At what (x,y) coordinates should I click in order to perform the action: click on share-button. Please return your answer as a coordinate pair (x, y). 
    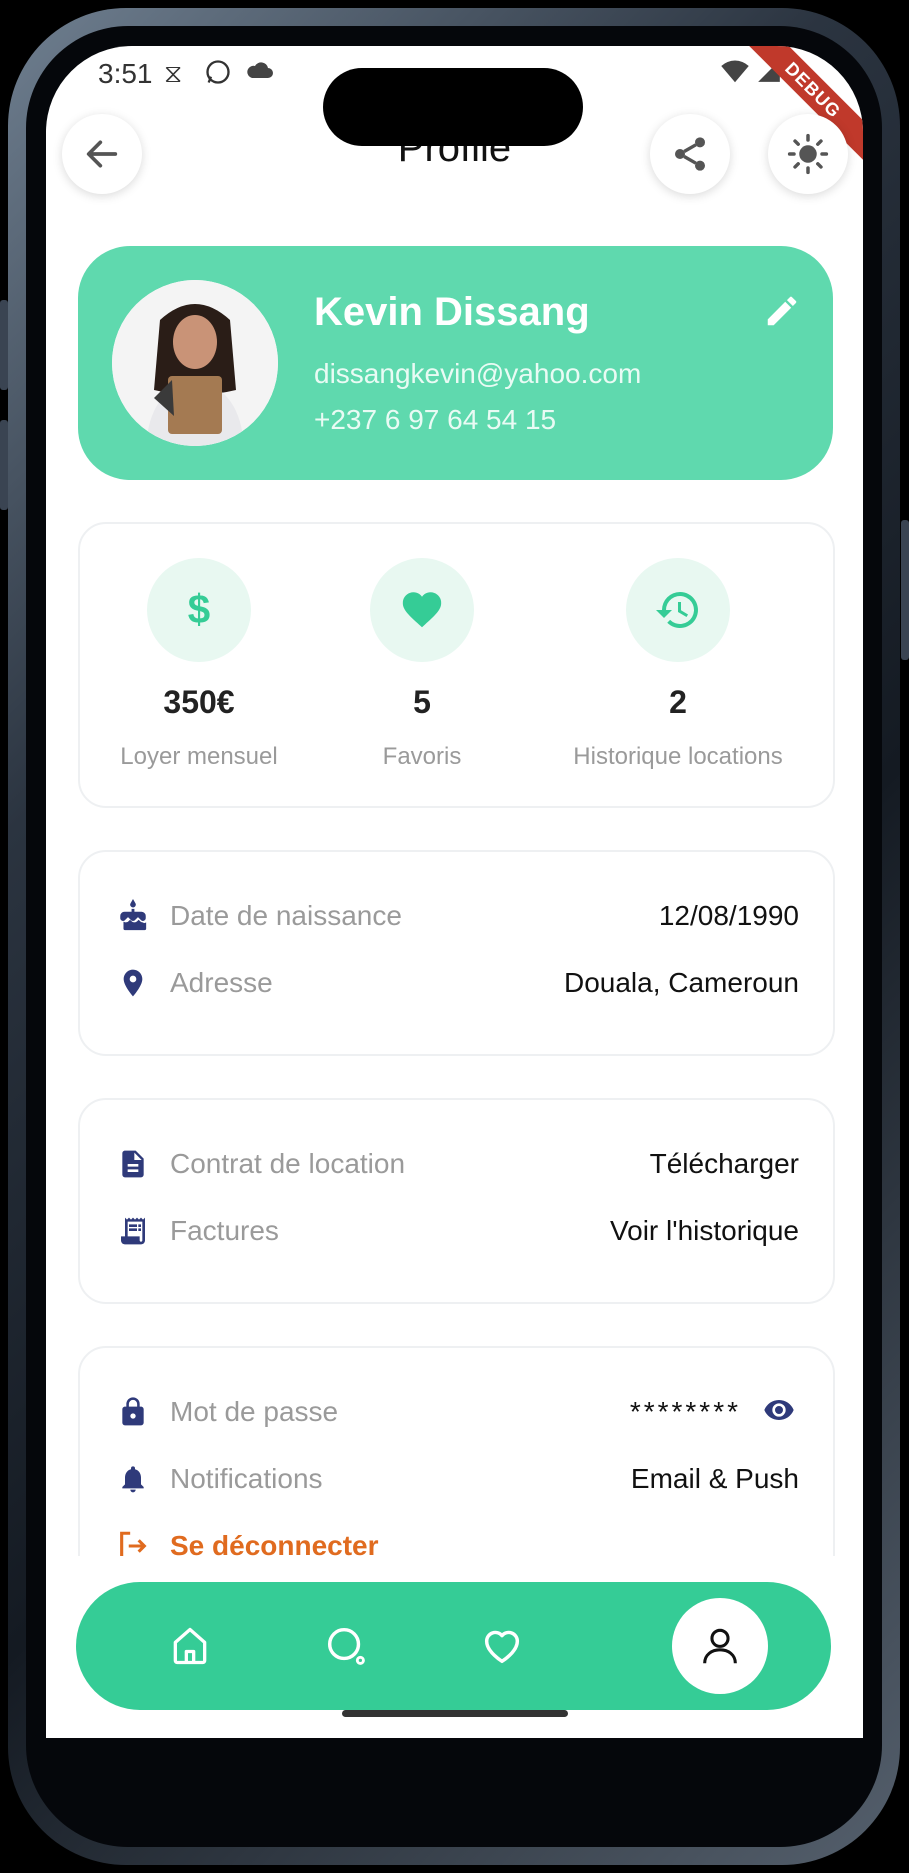
    Looking at the image, I should click on (690, 154).